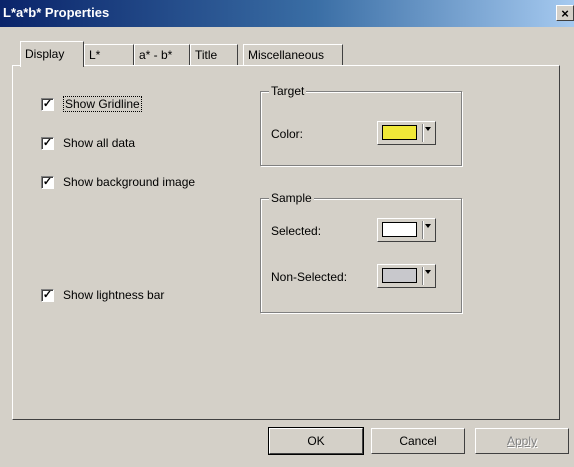 The width and height of the screenshot is (574, 467). Describe the element at coordinates (361, 125) in the screenshot. I see `target-group: Target Color:` at that location.